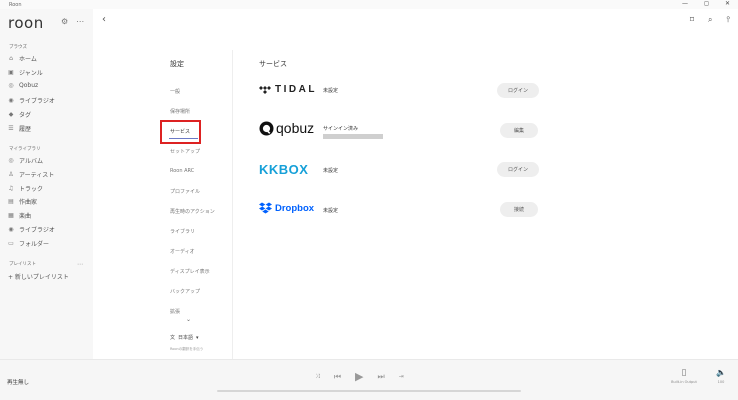 The width and height of the screenshot is (738, 400). What do you see at coordinates (22, 264) in the screenshot?
I see `playlists-section-label: プレイリスト` at bounding box center [22, 264].